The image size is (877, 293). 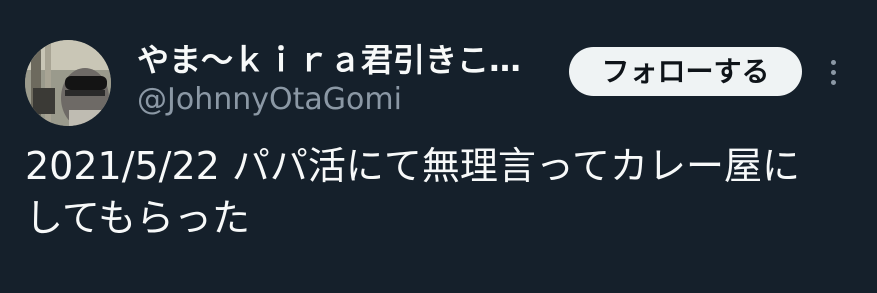 What do you see at coordinates (413, 166) in the screenshot?
I see `tweet-text-line: 2021/5/22 パパ活にて無理言ってカレー屋に` at bounding box center [413, 166].